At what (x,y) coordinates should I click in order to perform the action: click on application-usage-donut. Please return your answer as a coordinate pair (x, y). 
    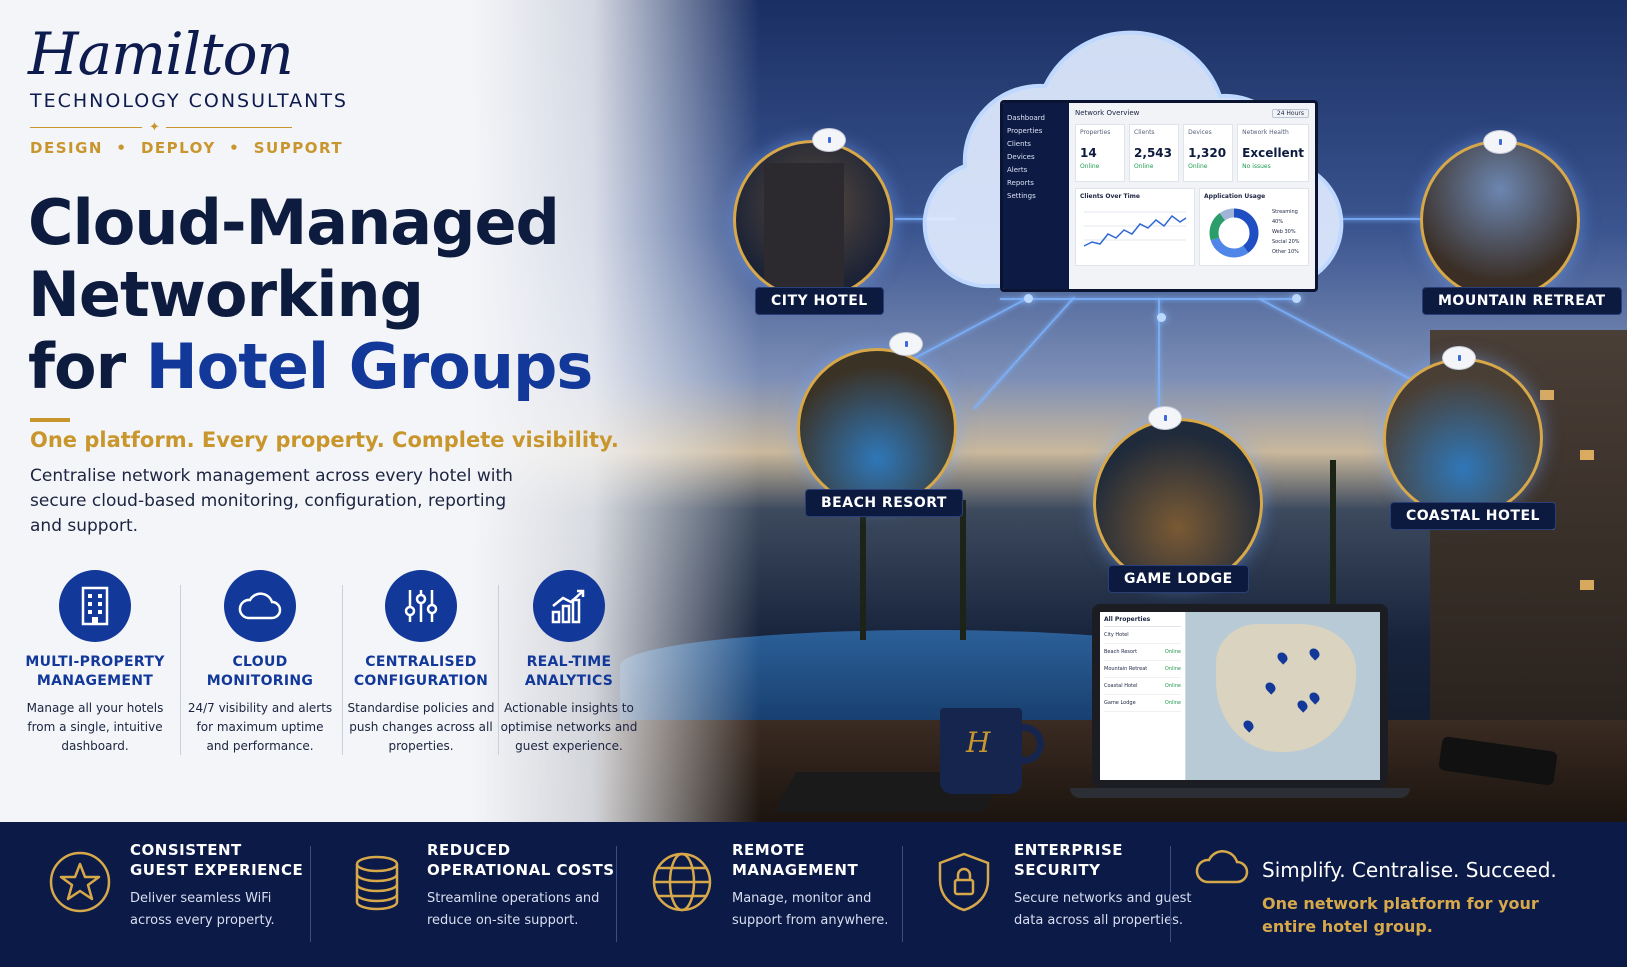
    Looking at the image, I should click on (1234, 233).